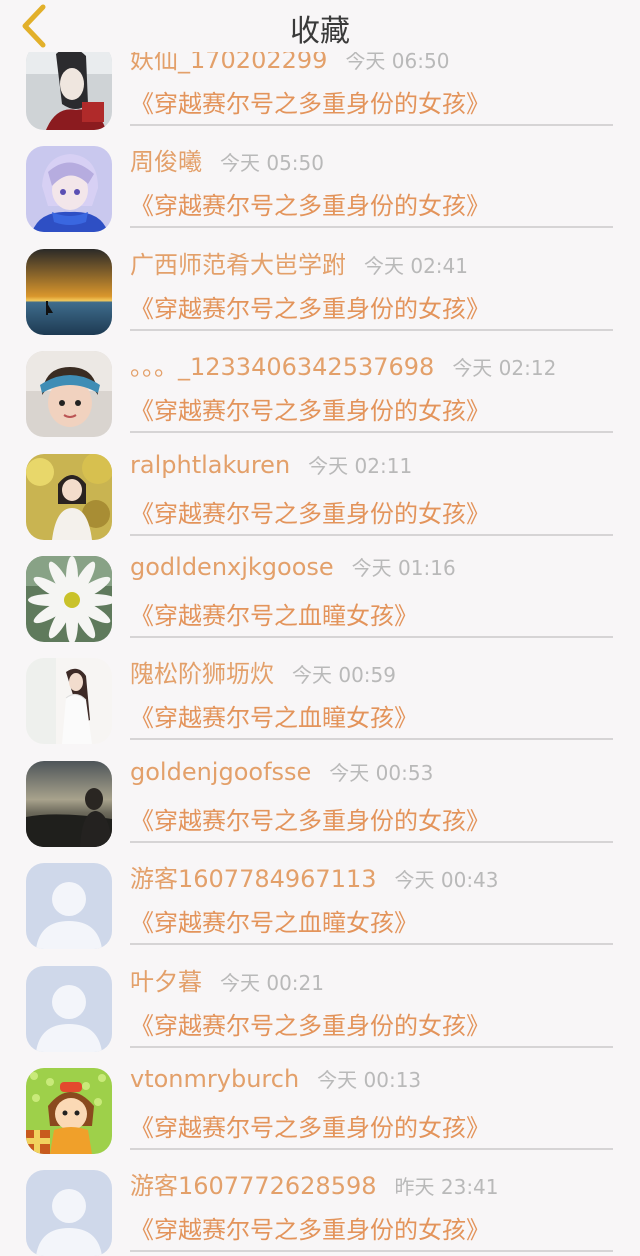 The height and width of the screenshot is (1256, 640). I want to click on timestamp: 今天 00:13, so click(369, 1080).